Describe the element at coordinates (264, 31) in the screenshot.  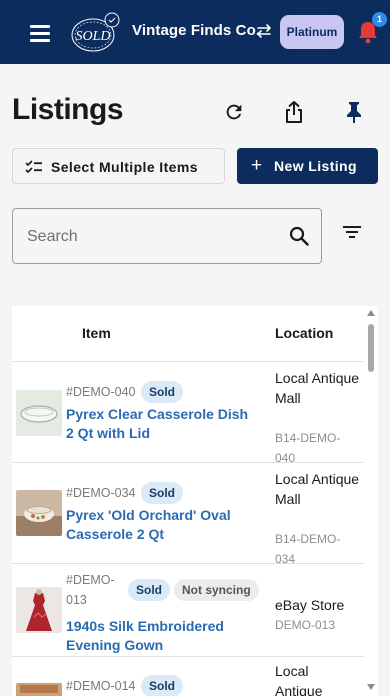
I see `swap-account-icon` at that location.